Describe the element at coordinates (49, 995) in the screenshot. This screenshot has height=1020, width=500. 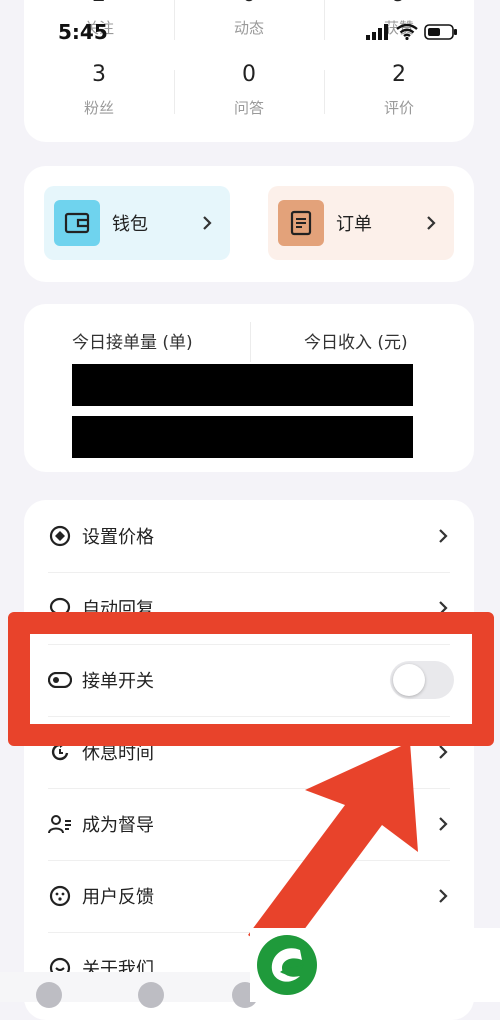
I see `tab-home-icon` at that location.